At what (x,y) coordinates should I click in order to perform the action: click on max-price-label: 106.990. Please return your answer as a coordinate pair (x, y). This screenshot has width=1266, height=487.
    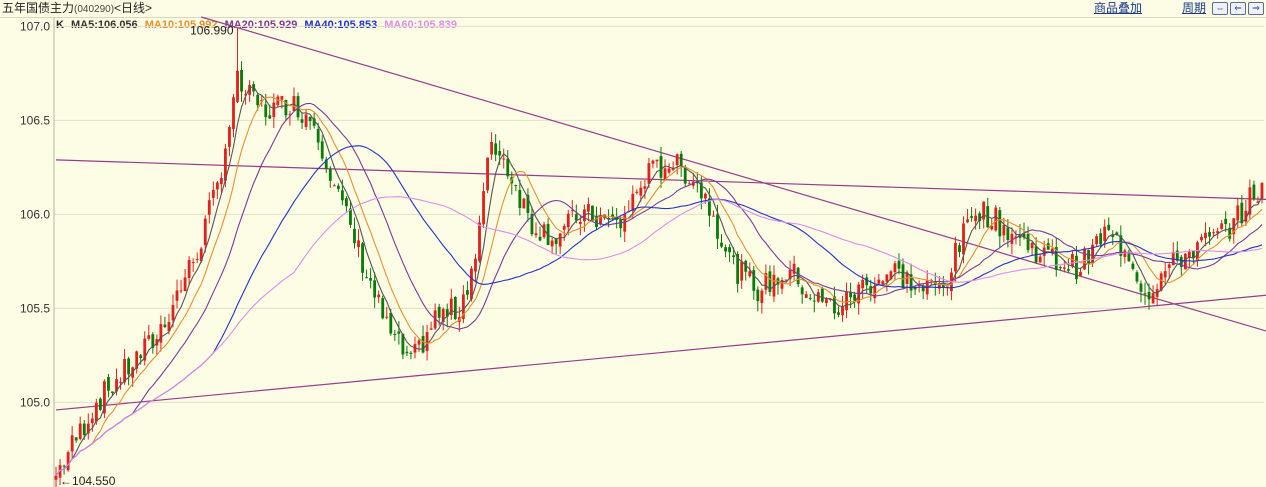
    Looking at the image, I should click on (212, 30).